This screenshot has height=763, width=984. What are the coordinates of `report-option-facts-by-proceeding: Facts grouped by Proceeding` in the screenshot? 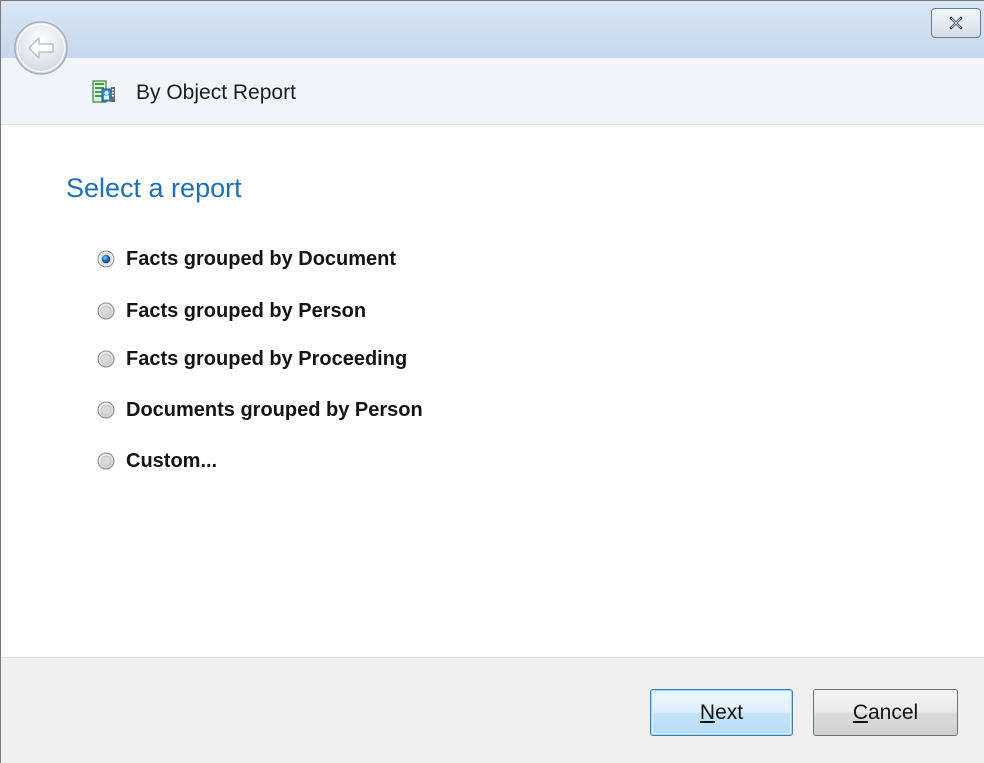 It's located at (252, 359).